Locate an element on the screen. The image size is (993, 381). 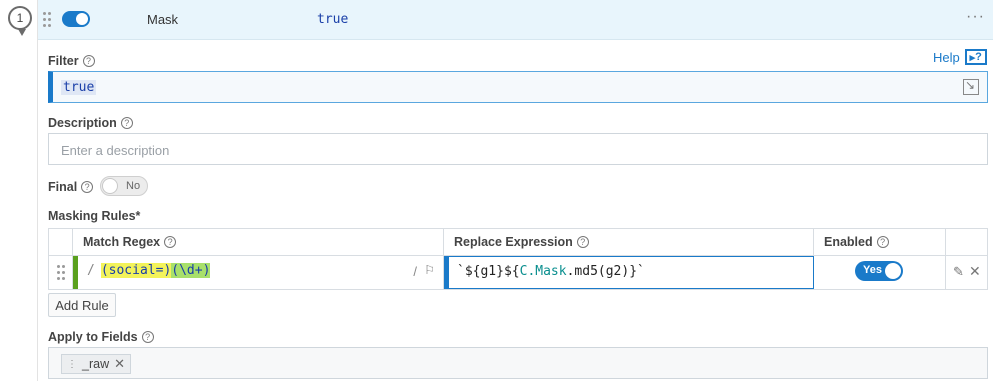
drag-handle-icon is located at coordinates (47, 20).